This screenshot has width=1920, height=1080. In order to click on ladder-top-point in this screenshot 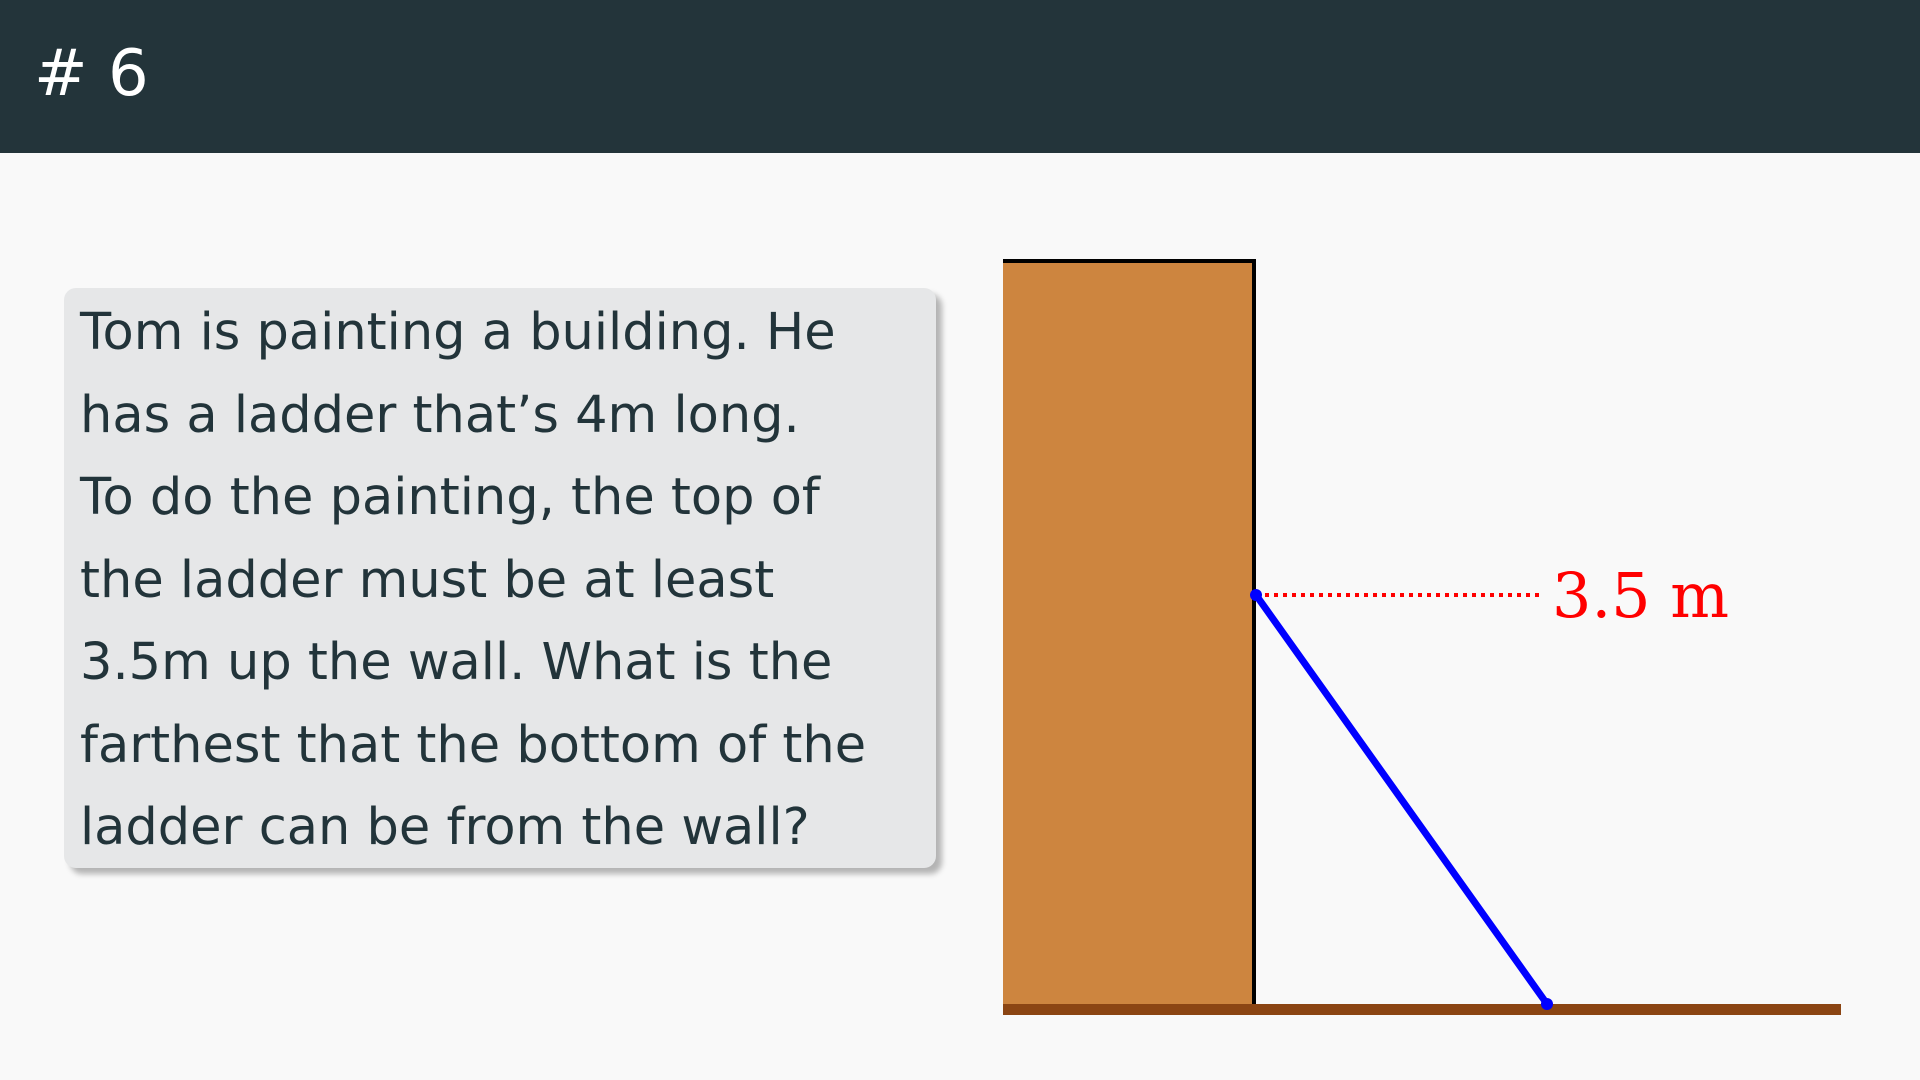, I will do `click(1256, 595)`.